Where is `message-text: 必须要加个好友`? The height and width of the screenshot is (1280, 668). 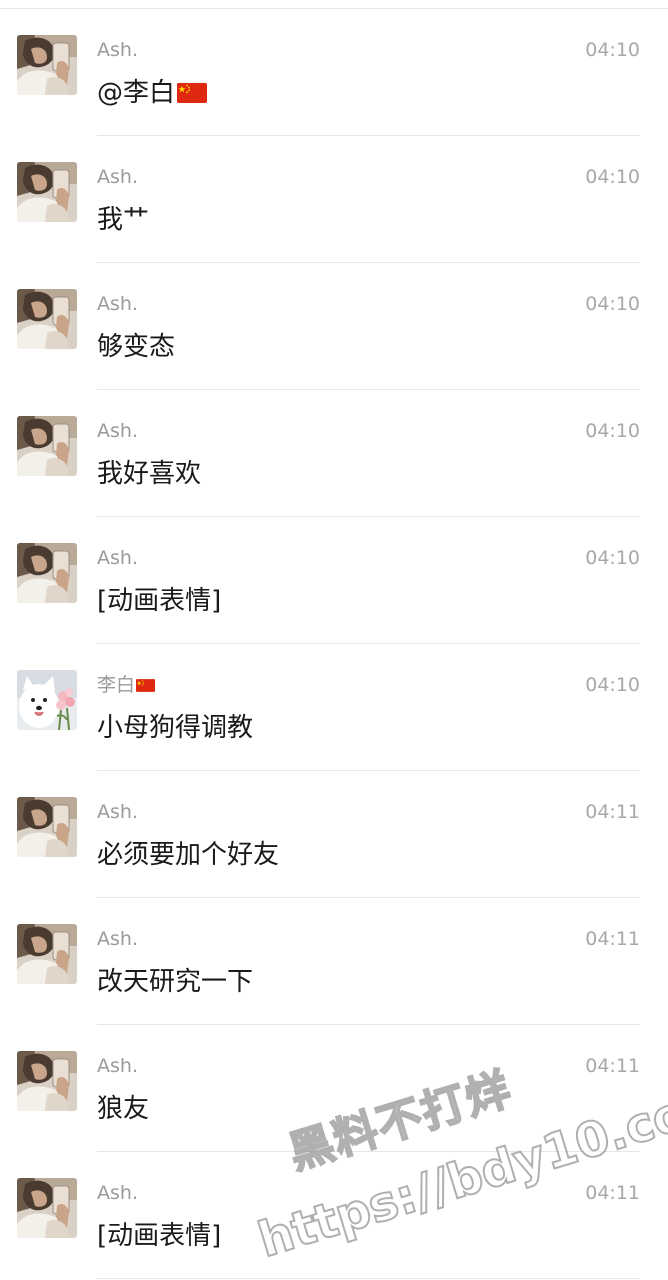
message-text: 必须要加个好友 is located at coordinates (188, 855).